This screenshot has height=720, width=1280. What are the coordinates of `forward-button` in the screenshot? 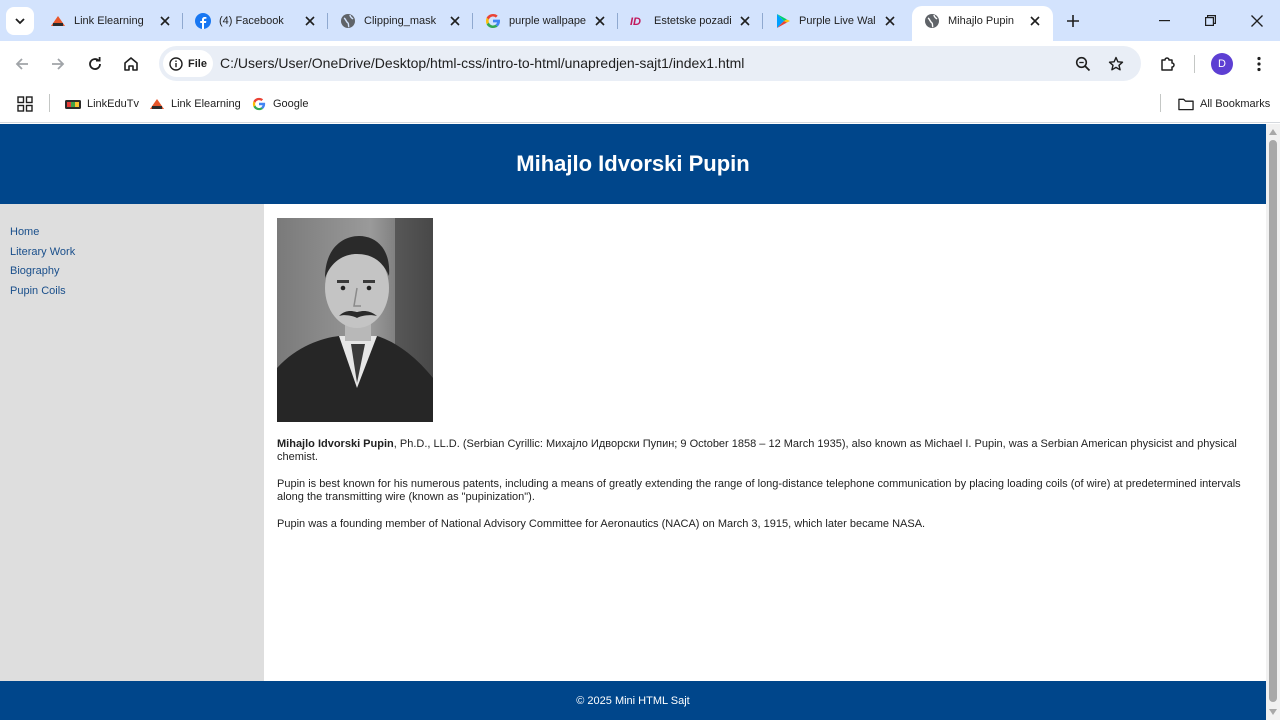 It's located at (58, 64).